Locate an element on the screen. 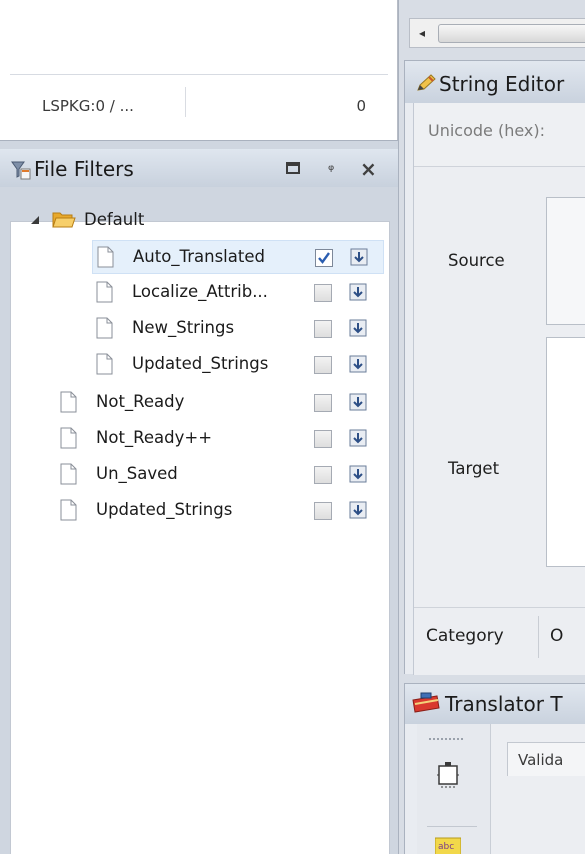 The width and height of the screenshot is (585, 854). window-restore-icon is located at coordinates (293, 168).